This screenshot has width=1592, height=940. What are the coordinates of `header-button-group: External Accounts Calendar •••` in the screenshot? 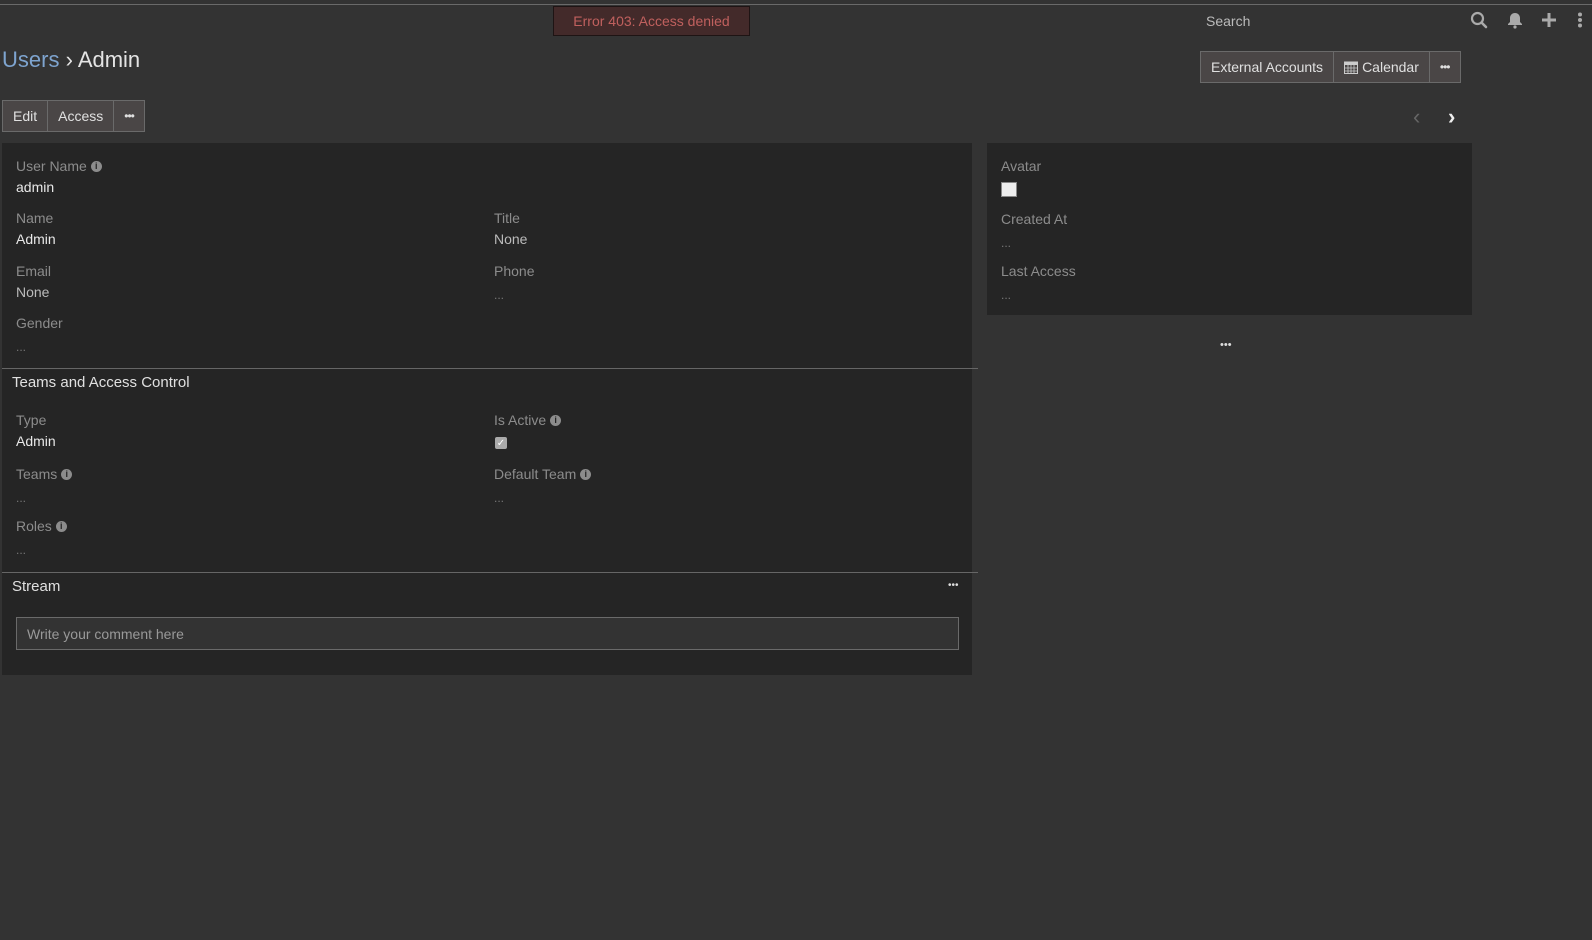 It's located at (1330, 67).